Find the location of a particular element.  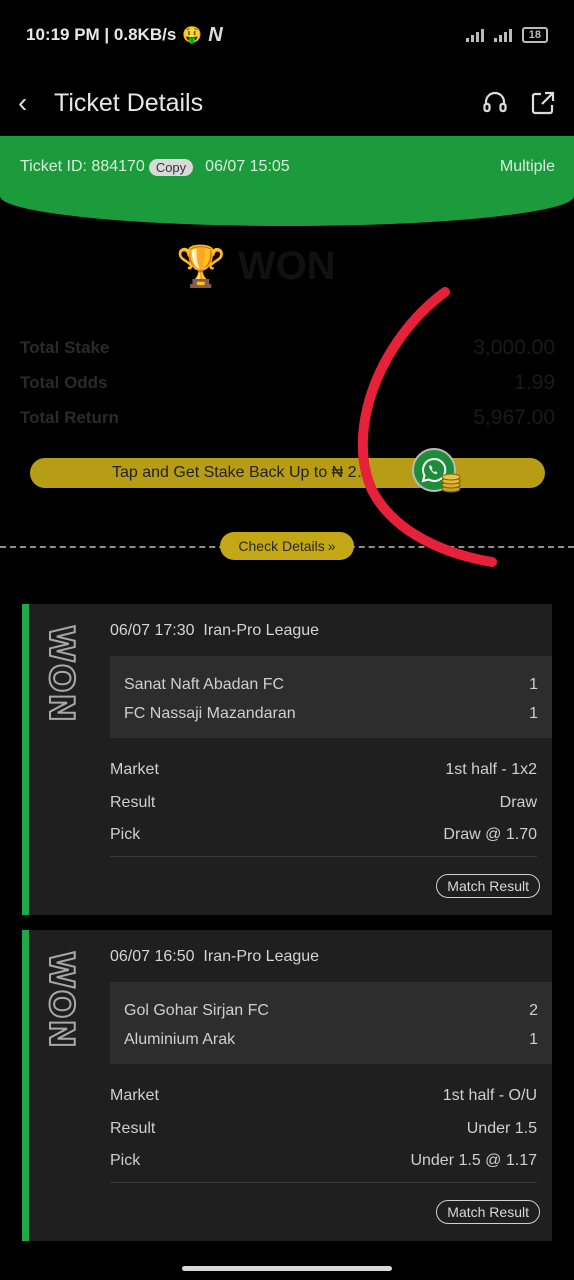

chevron-left-icon: ‹ is located at coordinates (33, 103).